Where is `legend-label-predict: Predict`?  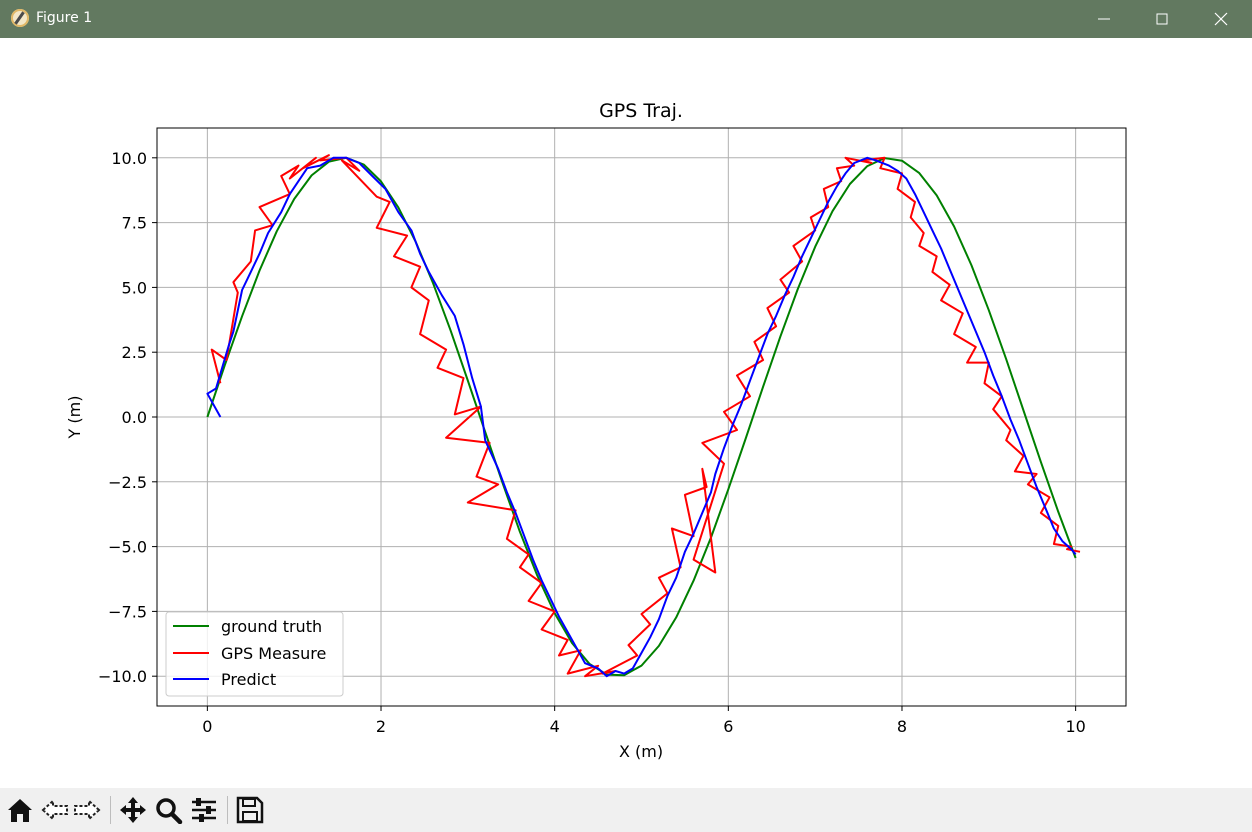
legend-label-predict: Predict is located at coordinates (248, 679).